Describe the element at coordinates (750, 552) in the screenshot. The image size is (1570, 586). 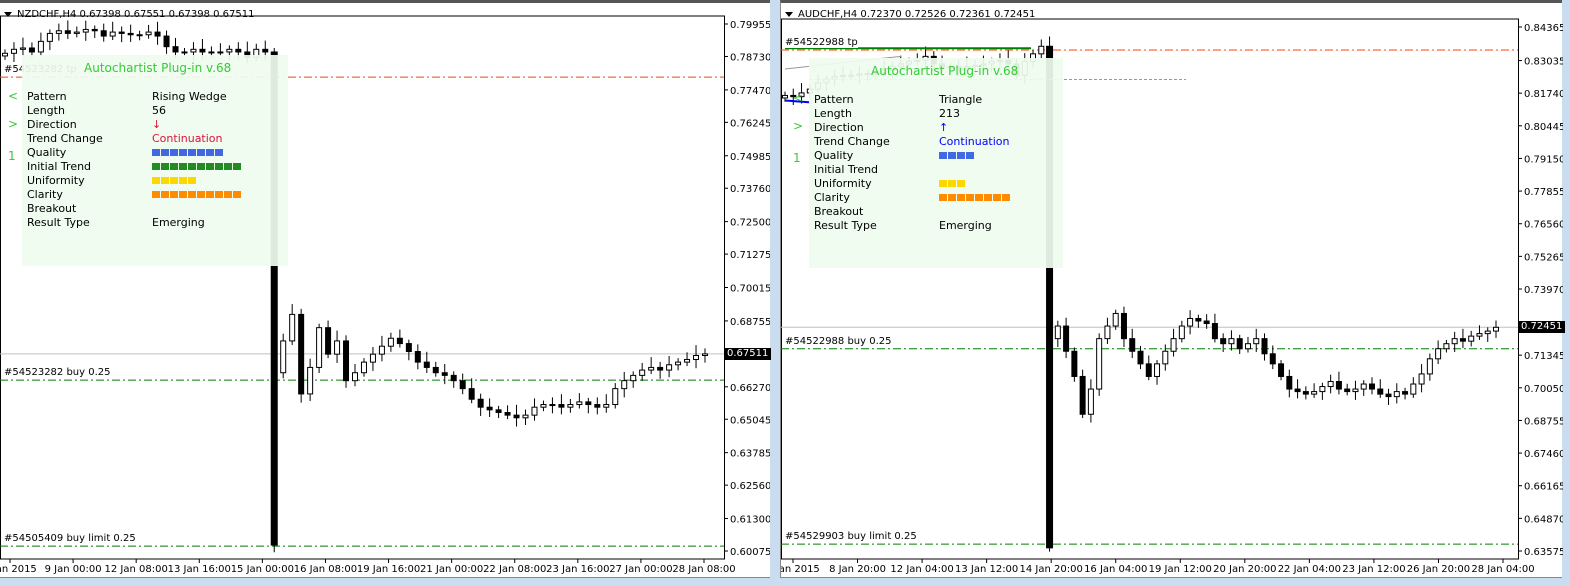
I see `price-tick-label: 0.60075` at that location.